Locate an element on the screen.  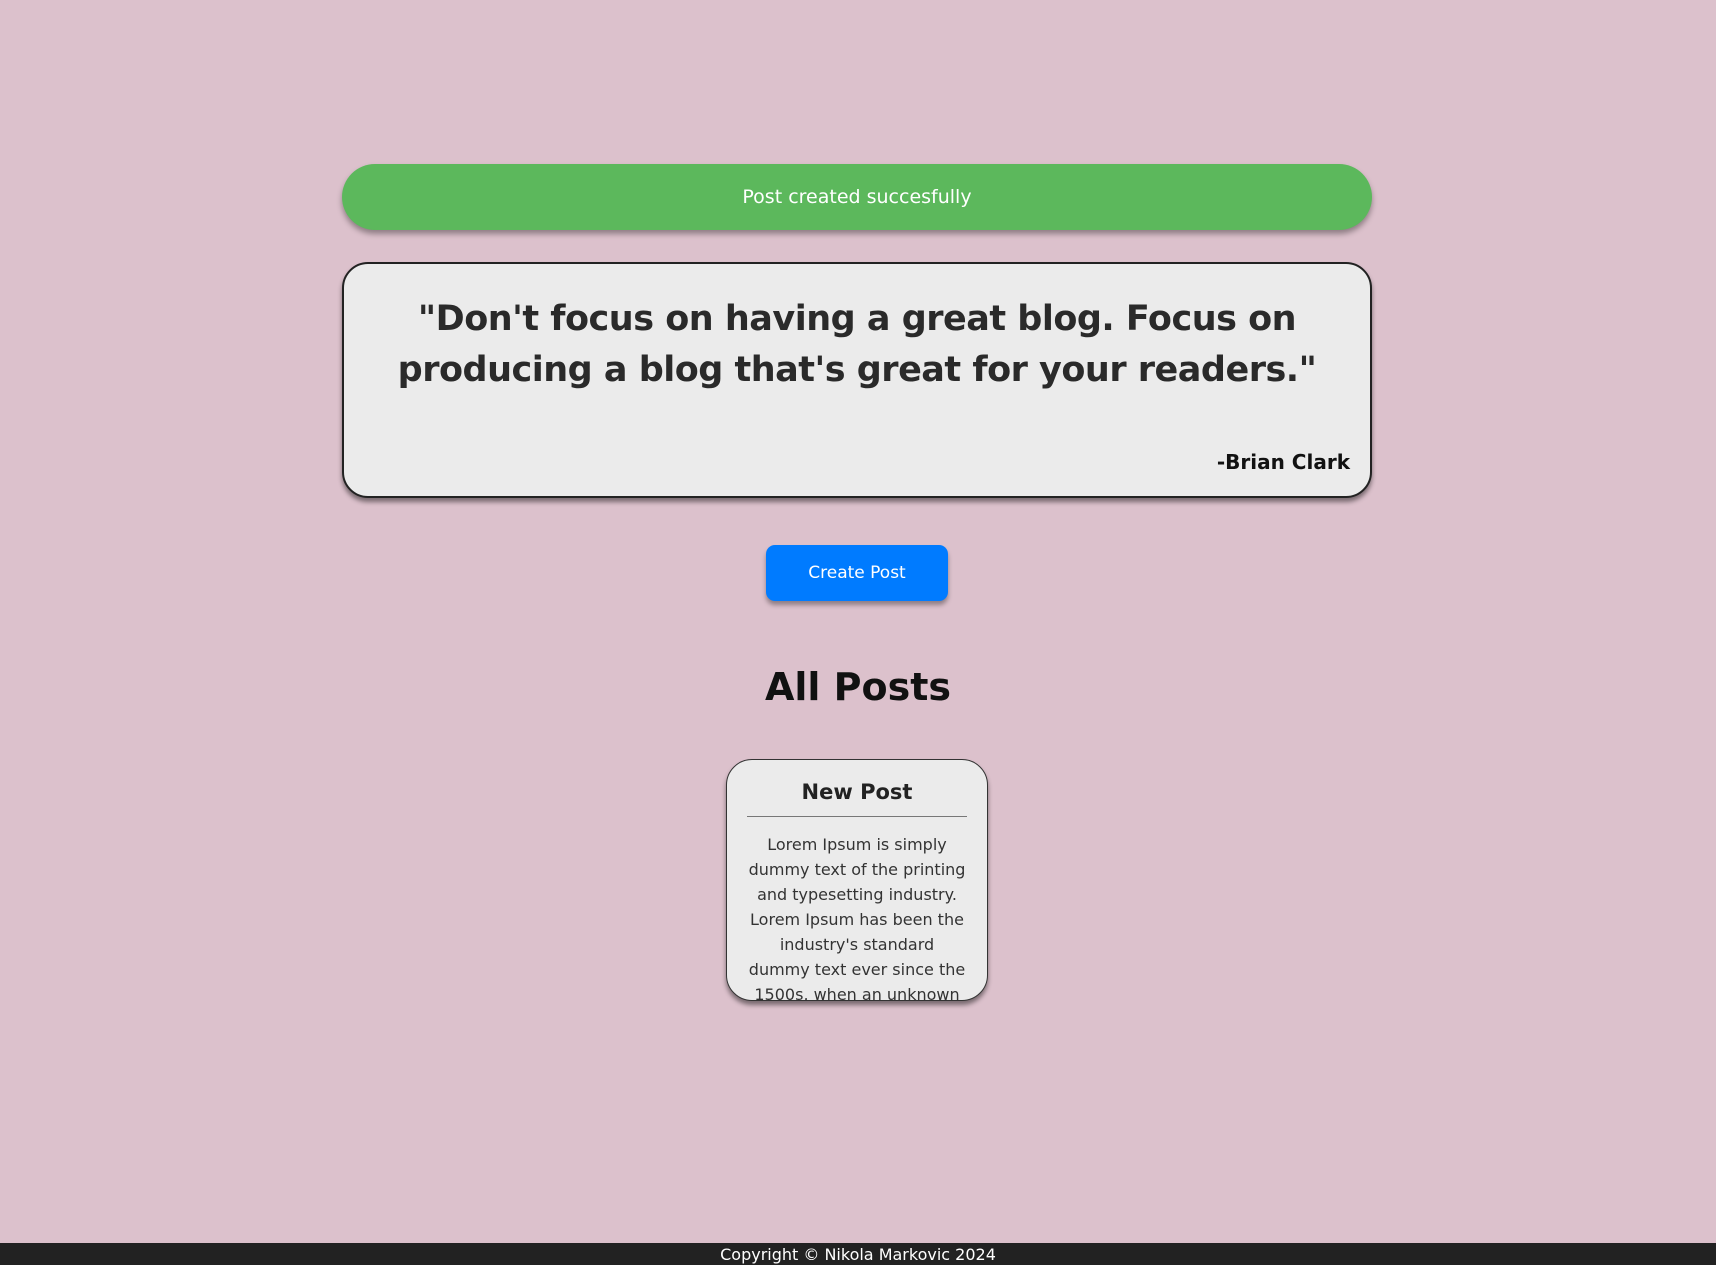
footer-copyright: Copyright © Nikola Markovic 2024 is located at coordinates (858, 1254).